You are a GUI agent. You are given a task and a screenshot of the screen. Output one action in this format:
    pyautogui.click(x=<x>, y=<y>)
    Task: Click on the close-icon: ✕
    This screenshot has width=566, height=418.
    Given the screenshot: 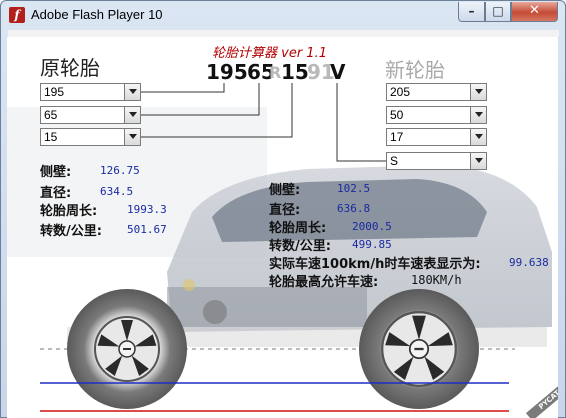 What is the action you would take?
    pyautogui.click(x=534, y=10)
    